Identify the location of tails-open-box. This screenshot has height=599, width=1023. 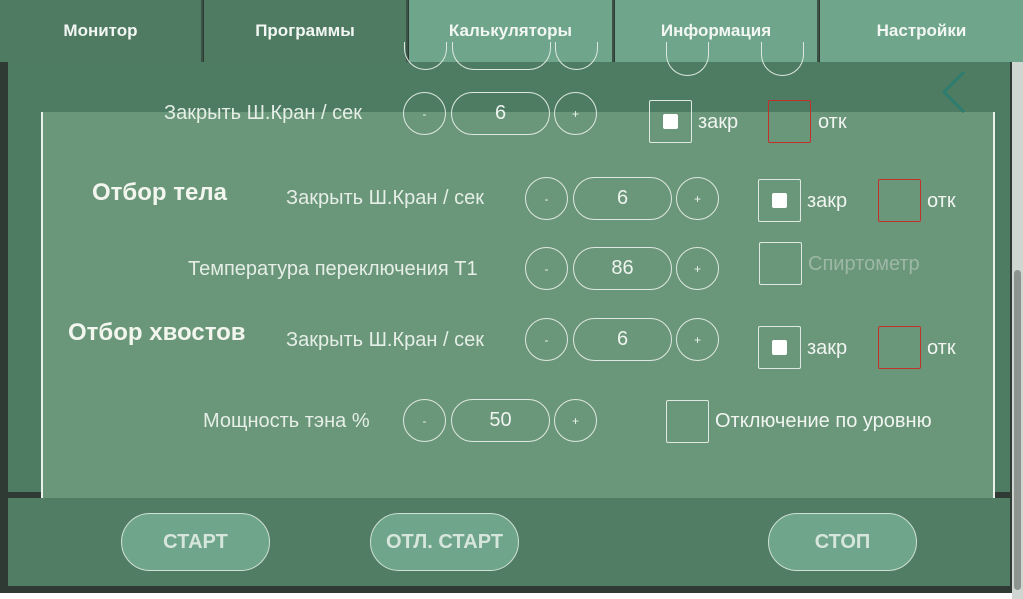
(899, 347).